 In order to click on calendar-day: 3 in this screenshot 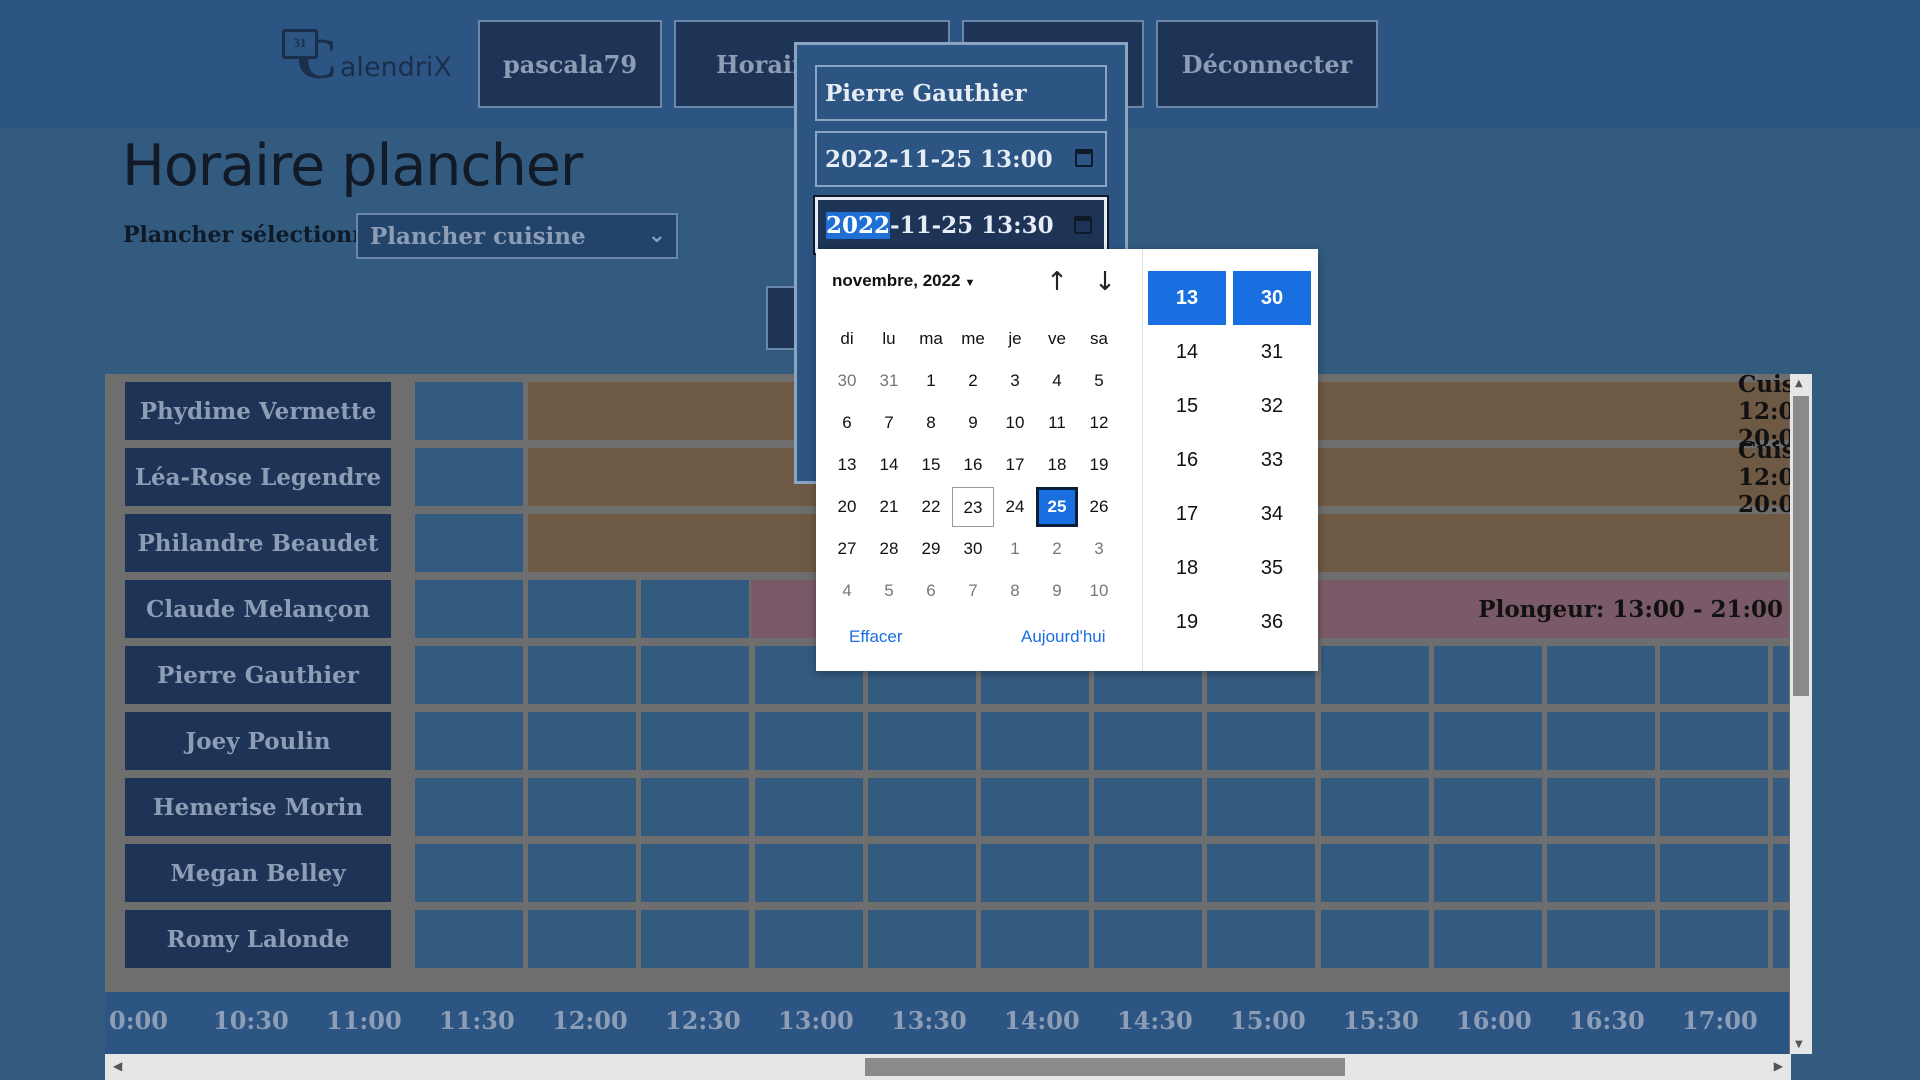, I will do `click(1015, 381)`.